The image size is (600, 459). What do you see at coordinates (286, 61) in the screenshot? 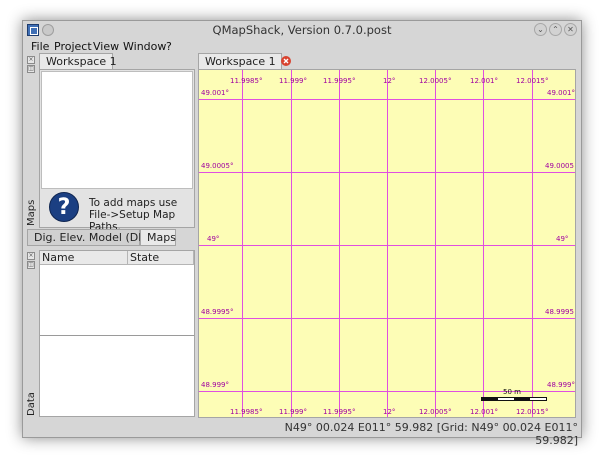
I see `close-tab-icon` at bounding box center [286, 61].